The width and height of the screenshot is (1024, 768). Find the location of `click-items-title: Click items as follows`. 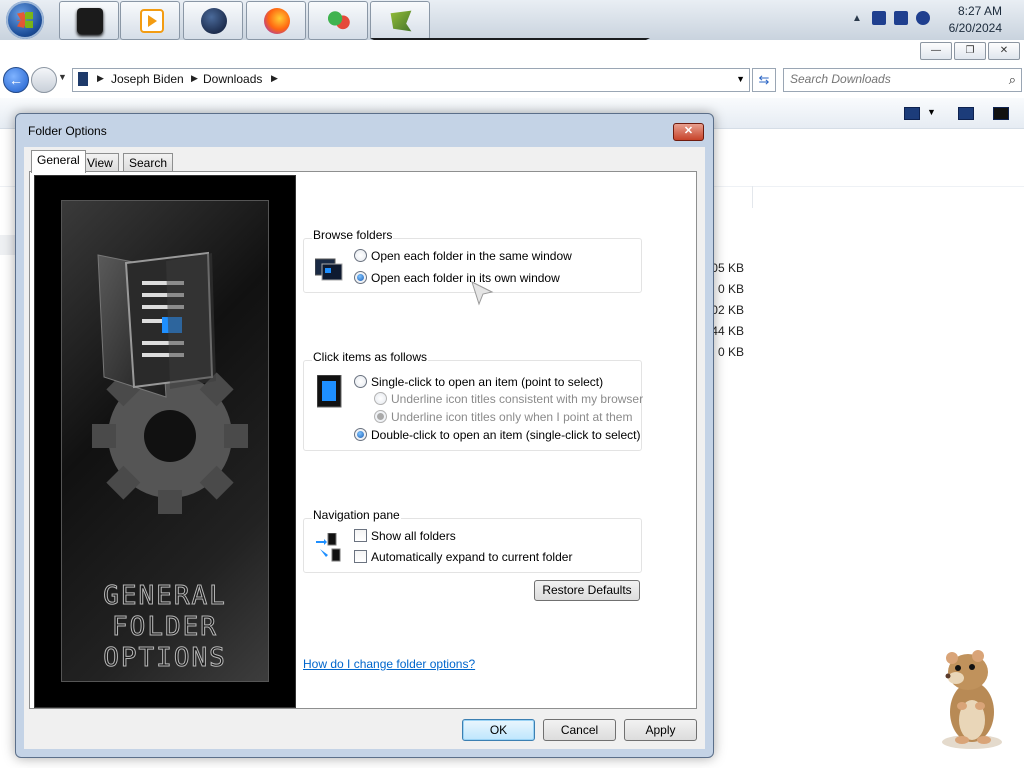

click-items-title: Click items as follows is located at coordinates (370, 357).